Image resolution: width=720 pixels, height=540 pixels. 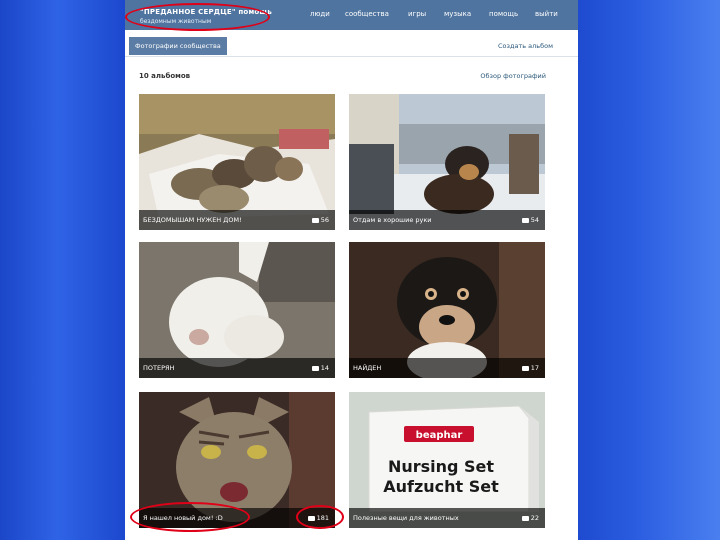 What do you see at coordinates (320, 14) in the screenshot?
I see `nav-people: люди` at bounding box center [320, 14].